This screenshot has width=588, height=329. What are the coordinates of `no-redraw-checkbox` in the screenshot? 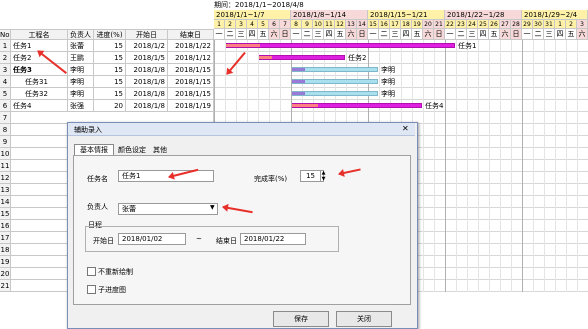 It's located at (91, 271).